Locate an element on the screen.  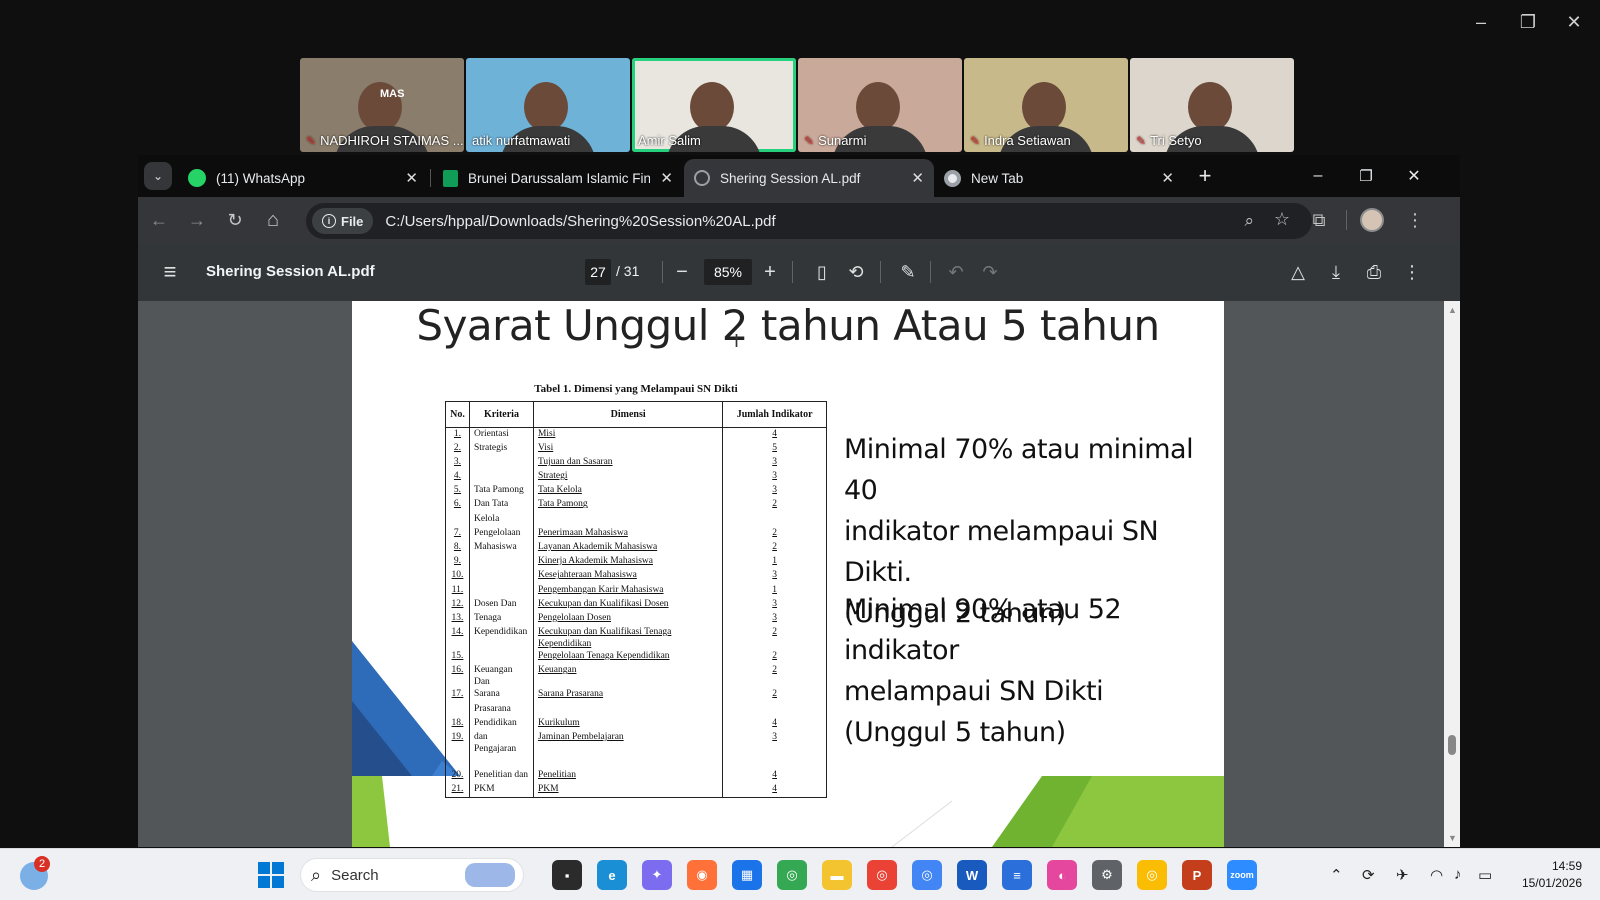
cell-no: 21. is located at coordinates (457, 790).